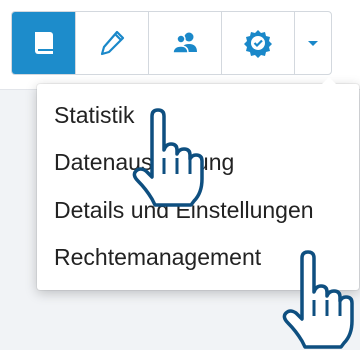  I want to click on approve-button, so click(258, 43).